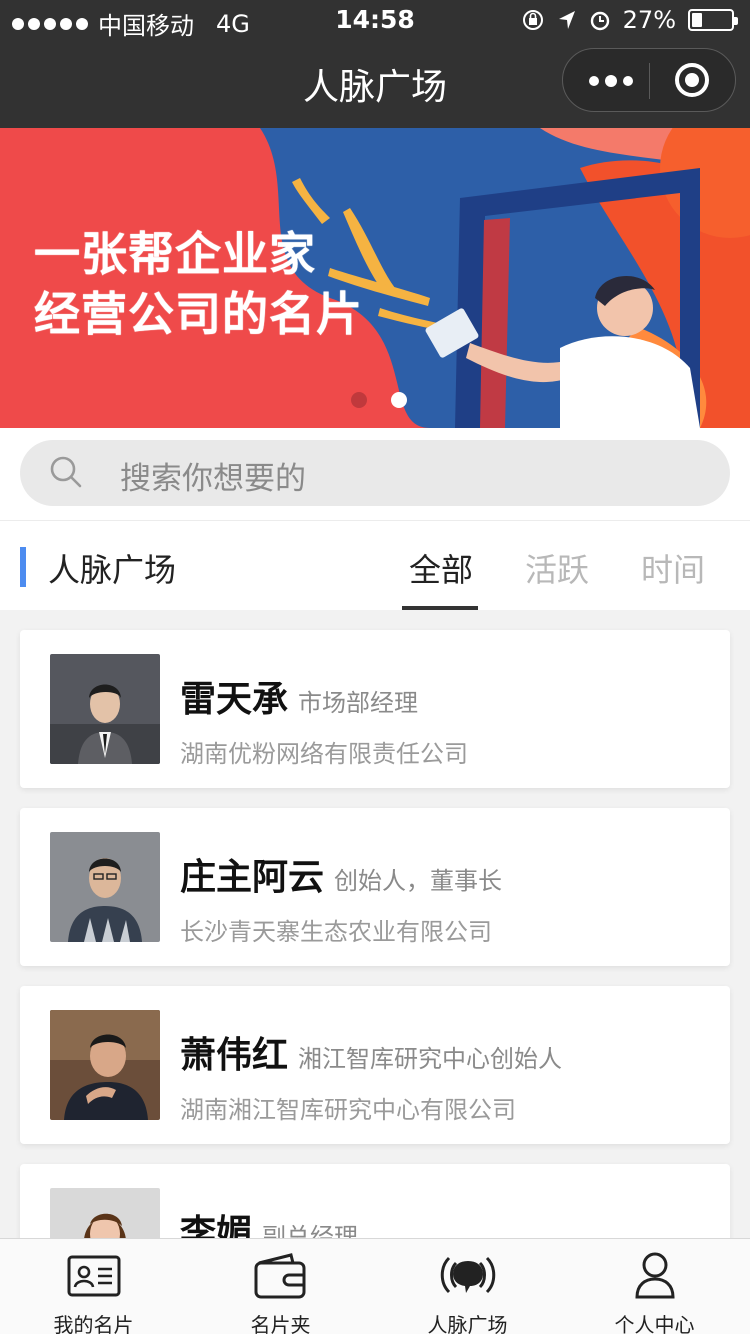 This screenshot has height=1334, width=750. Describe the element at coordinates (375, 565) in the screenshot. I see `section-header: 人脉广场 全部 活跃 时间` at that location.